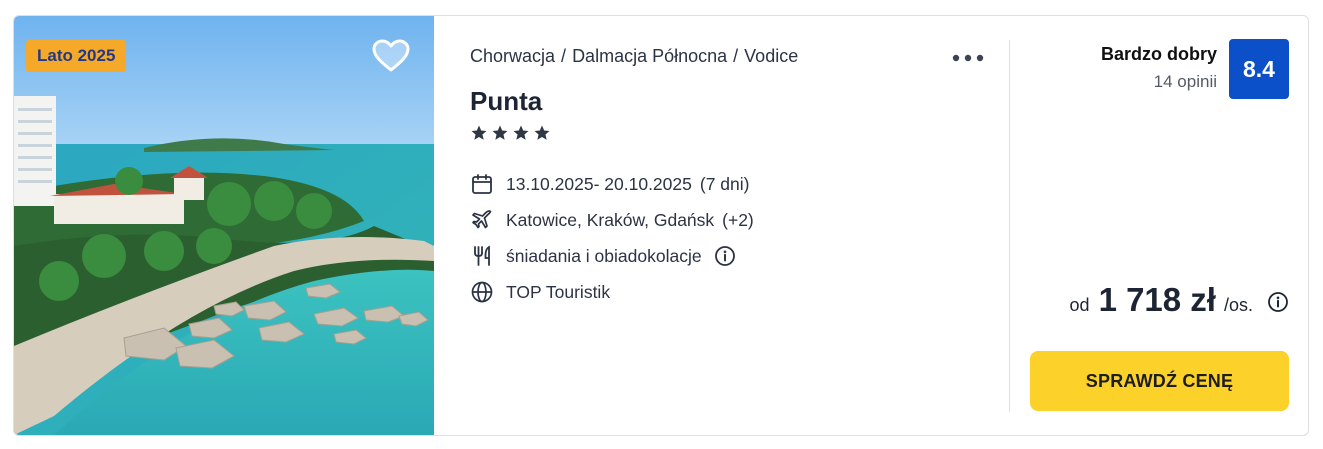 Image resolution: width=1323 pixels, height=449 pixels. I want to click on breadcrumb-country: Chorwacja, so click(512, 56).